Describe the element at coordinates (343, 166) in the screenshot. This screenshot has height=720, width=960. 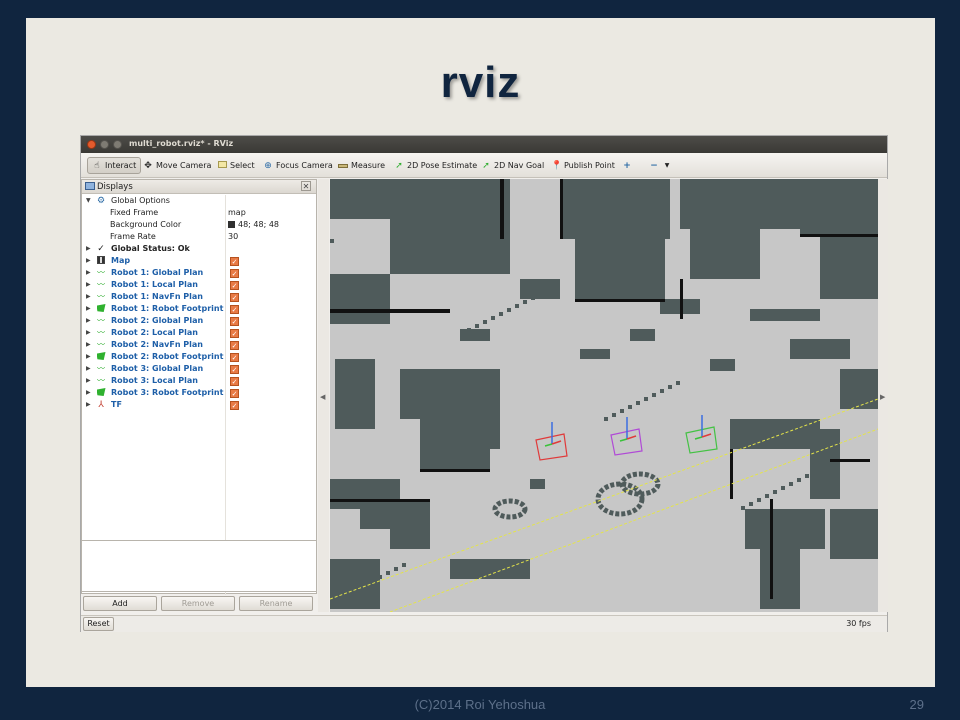
I see `ruler-icon` at that location.